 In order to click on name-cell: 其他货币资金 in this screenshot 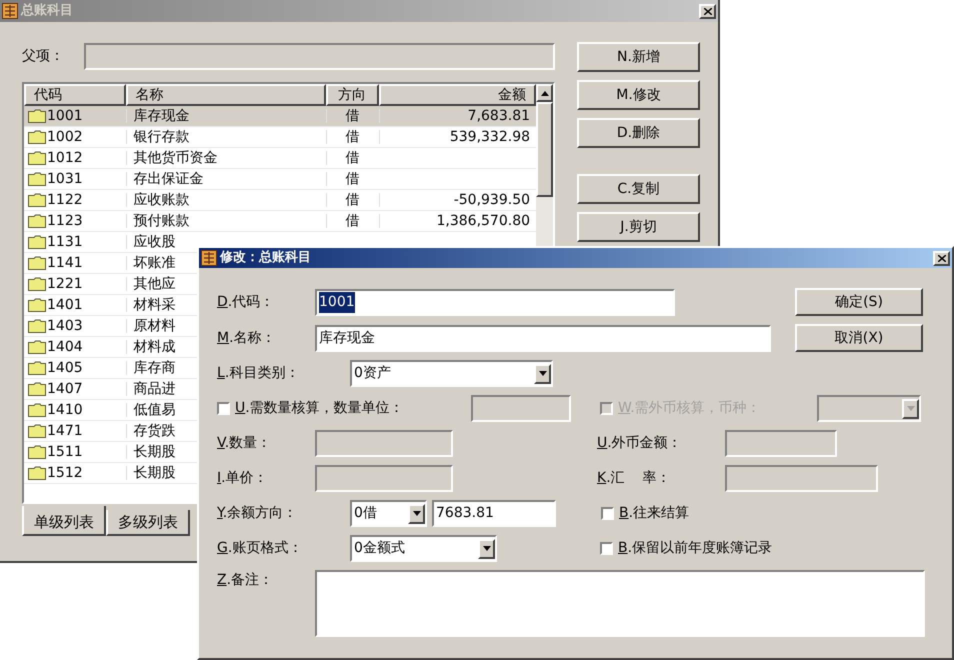, I will do `click(176, 158)`.